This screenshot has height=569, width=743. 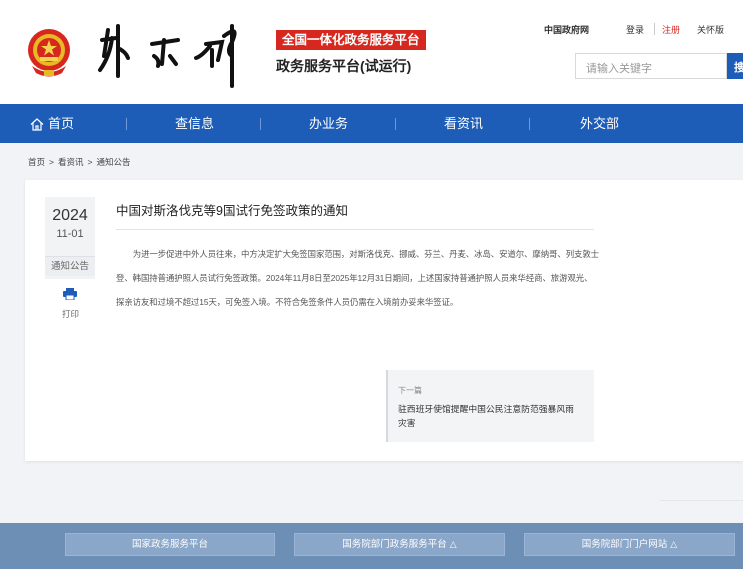 I want to click on footer-link-label: 国家政务服务平台, so click(x=169, y=544).